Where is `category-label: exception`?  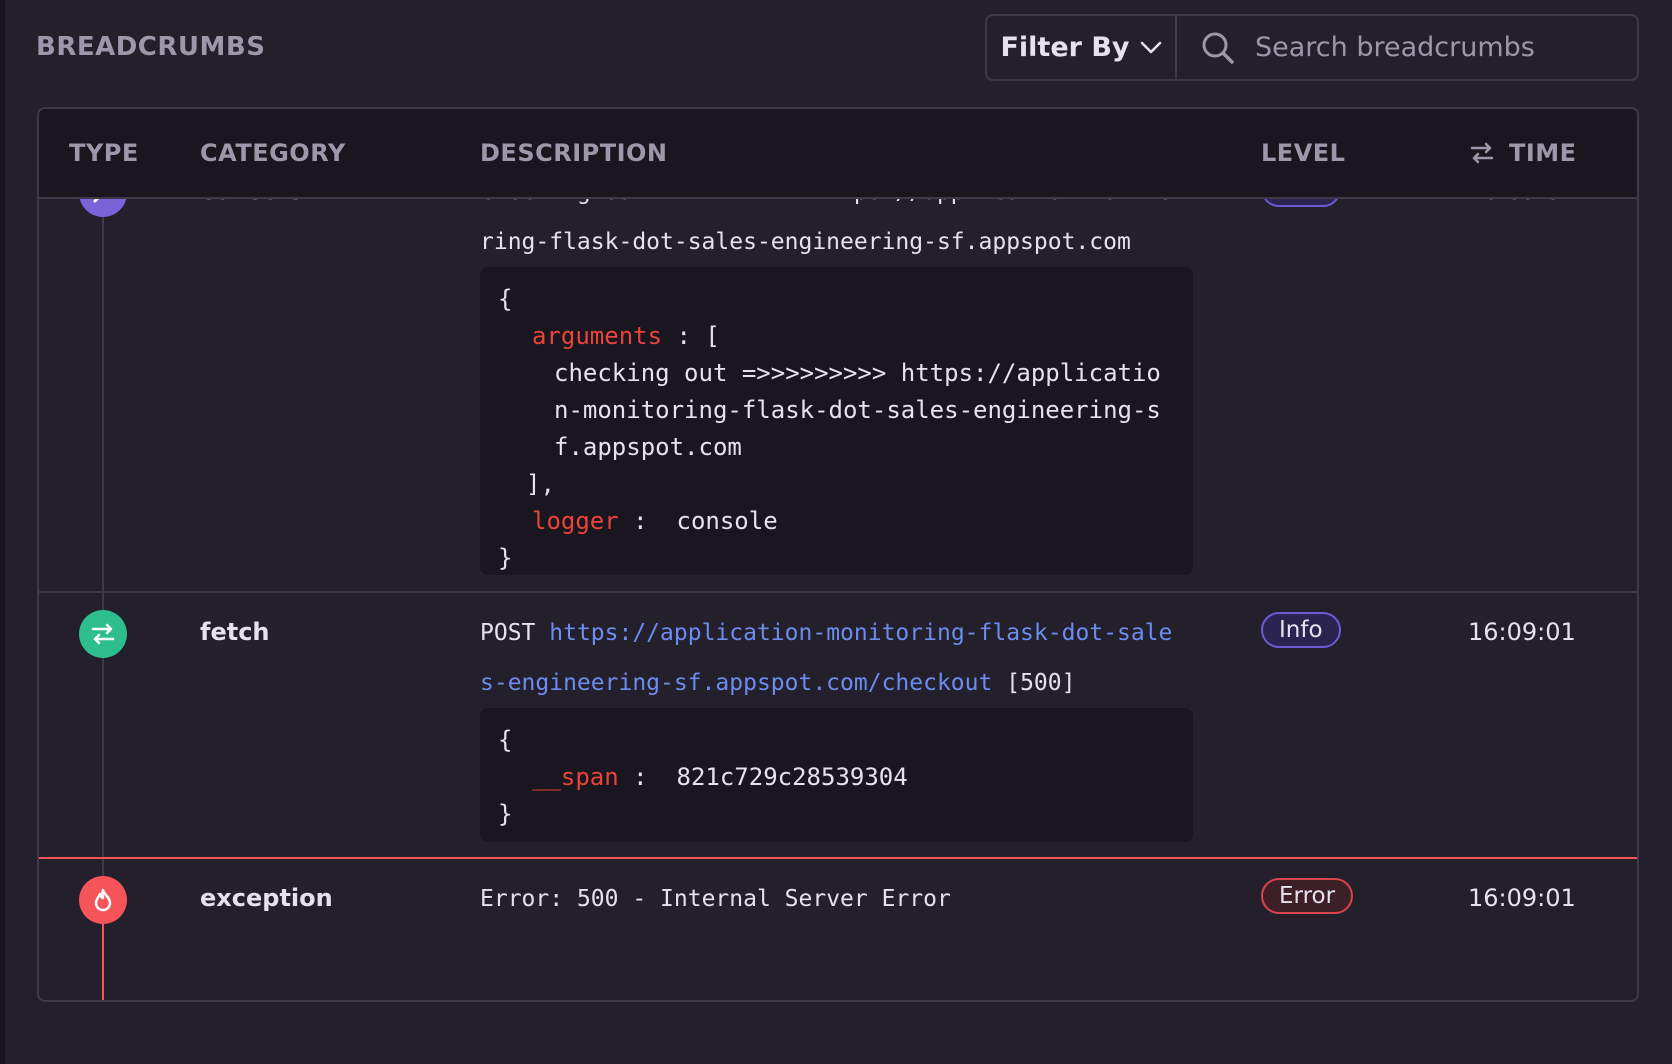 category-label: exception is located at coordinates (266, 898).